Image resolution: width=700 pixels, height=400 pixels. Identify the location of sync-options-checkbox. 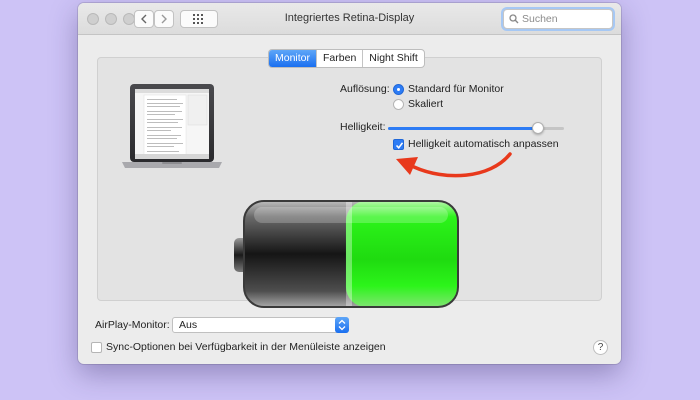
(96, 347).